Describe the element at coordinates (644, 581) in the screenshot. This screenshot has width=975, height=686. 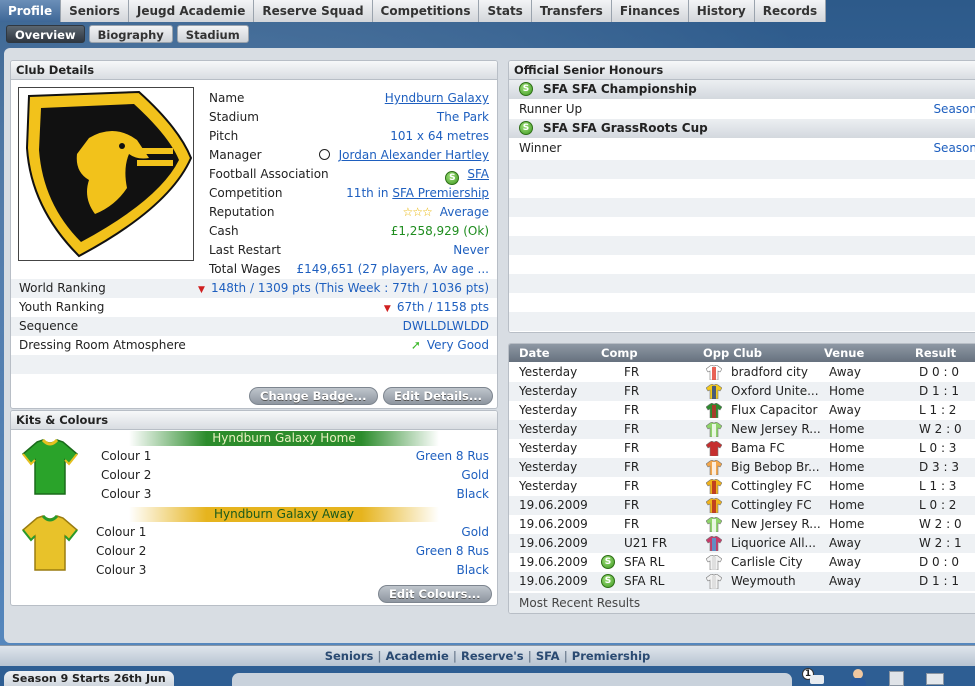
I see `comp-cell: SFA RL` at that location.